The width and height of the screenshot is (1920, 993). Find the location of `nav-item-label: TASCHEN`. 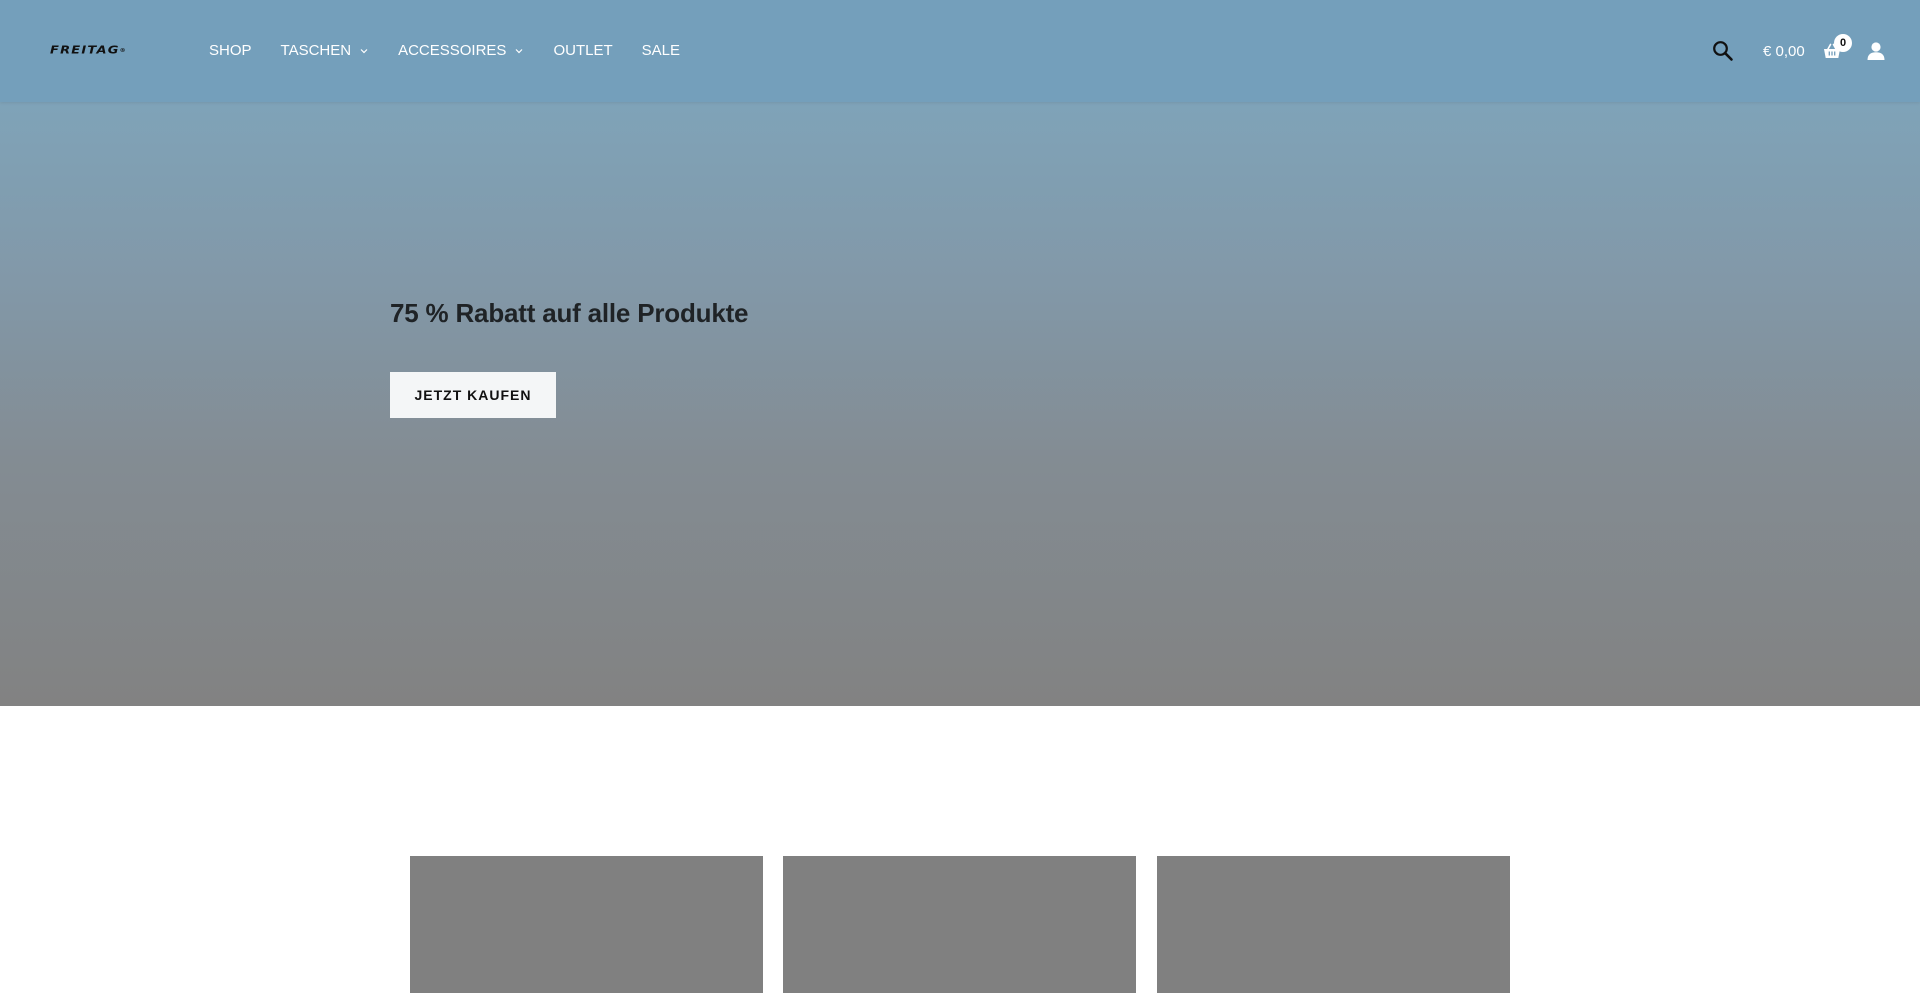

nav-item-label: TASCHEN is located at coordinates (316, 50).